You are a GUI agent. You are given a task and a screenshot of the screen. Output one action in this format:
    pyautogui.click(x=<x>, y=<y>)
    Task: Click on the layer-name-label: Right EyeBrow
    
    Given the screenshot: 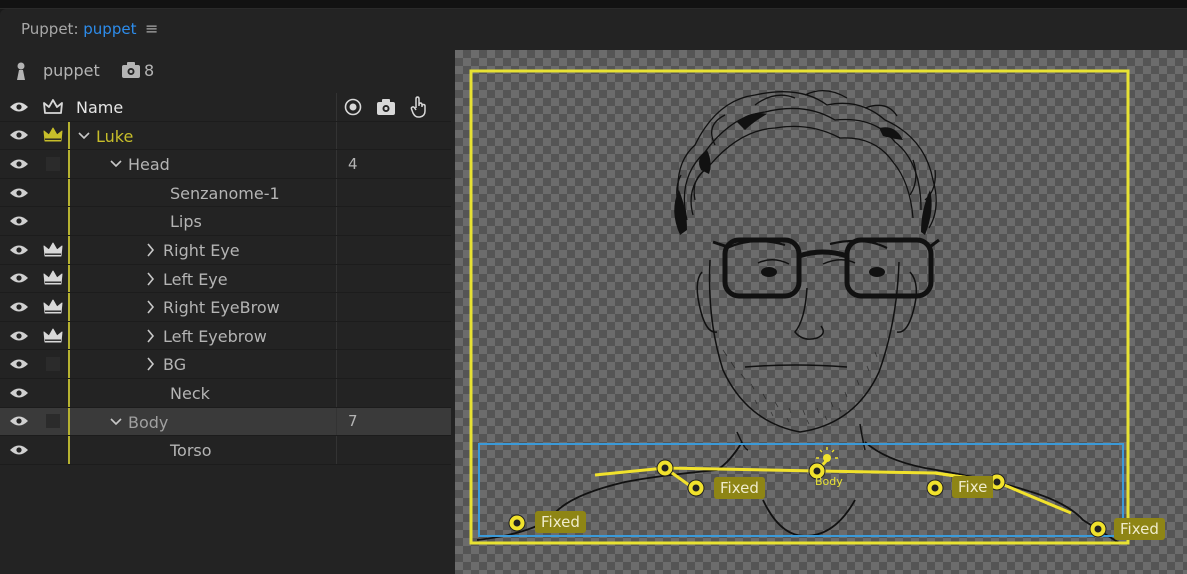 What is the action you would take?
    pyautogui.click(x=221, y=308)
    